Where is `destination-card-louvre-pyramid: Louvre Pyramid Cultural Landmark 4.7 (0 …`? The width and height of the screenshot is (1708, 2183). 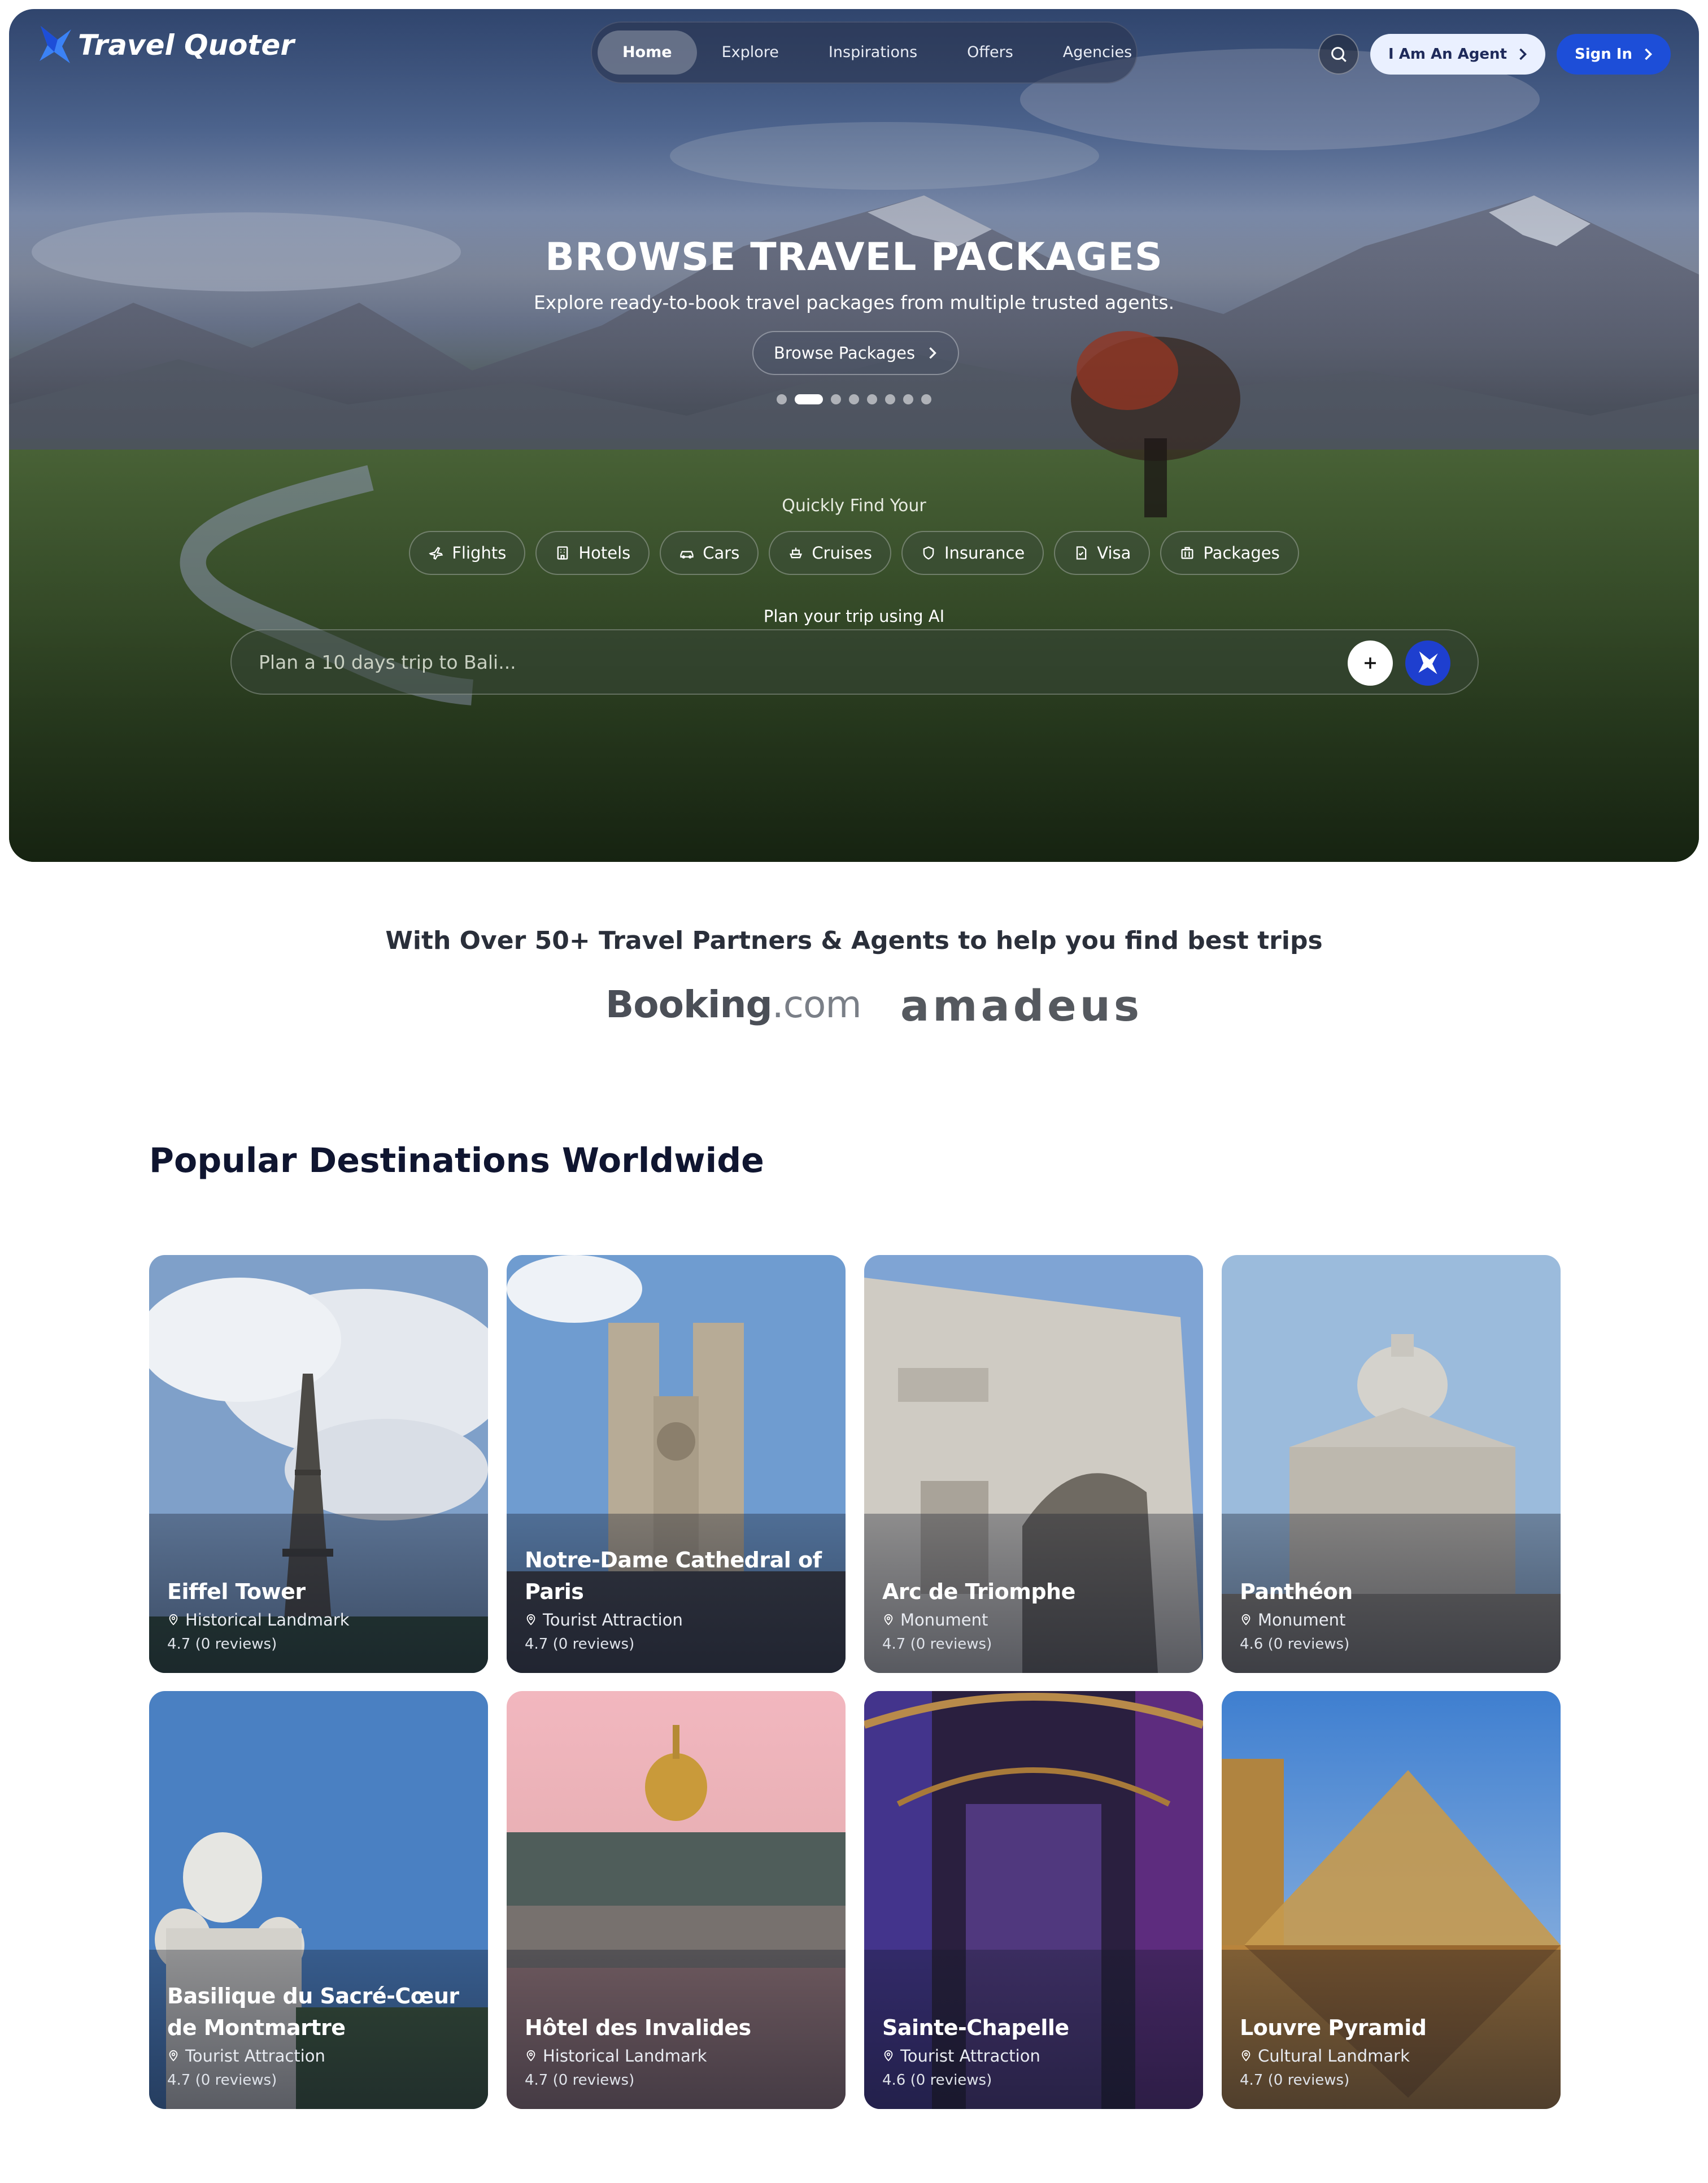 destination-card-louvre-pyramid: Louvre Pyramid Cultural Landmark 4.7 (0 … is located at coordinates (1391, 1900).